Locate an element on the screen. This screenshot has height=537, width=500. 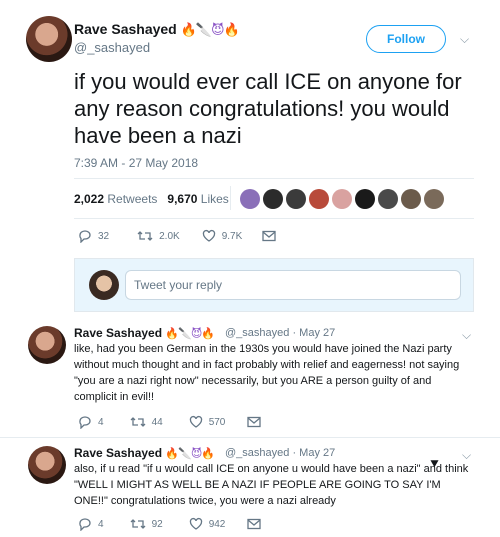
retweets-count: 2,022 is located at coordinates (89, 199).